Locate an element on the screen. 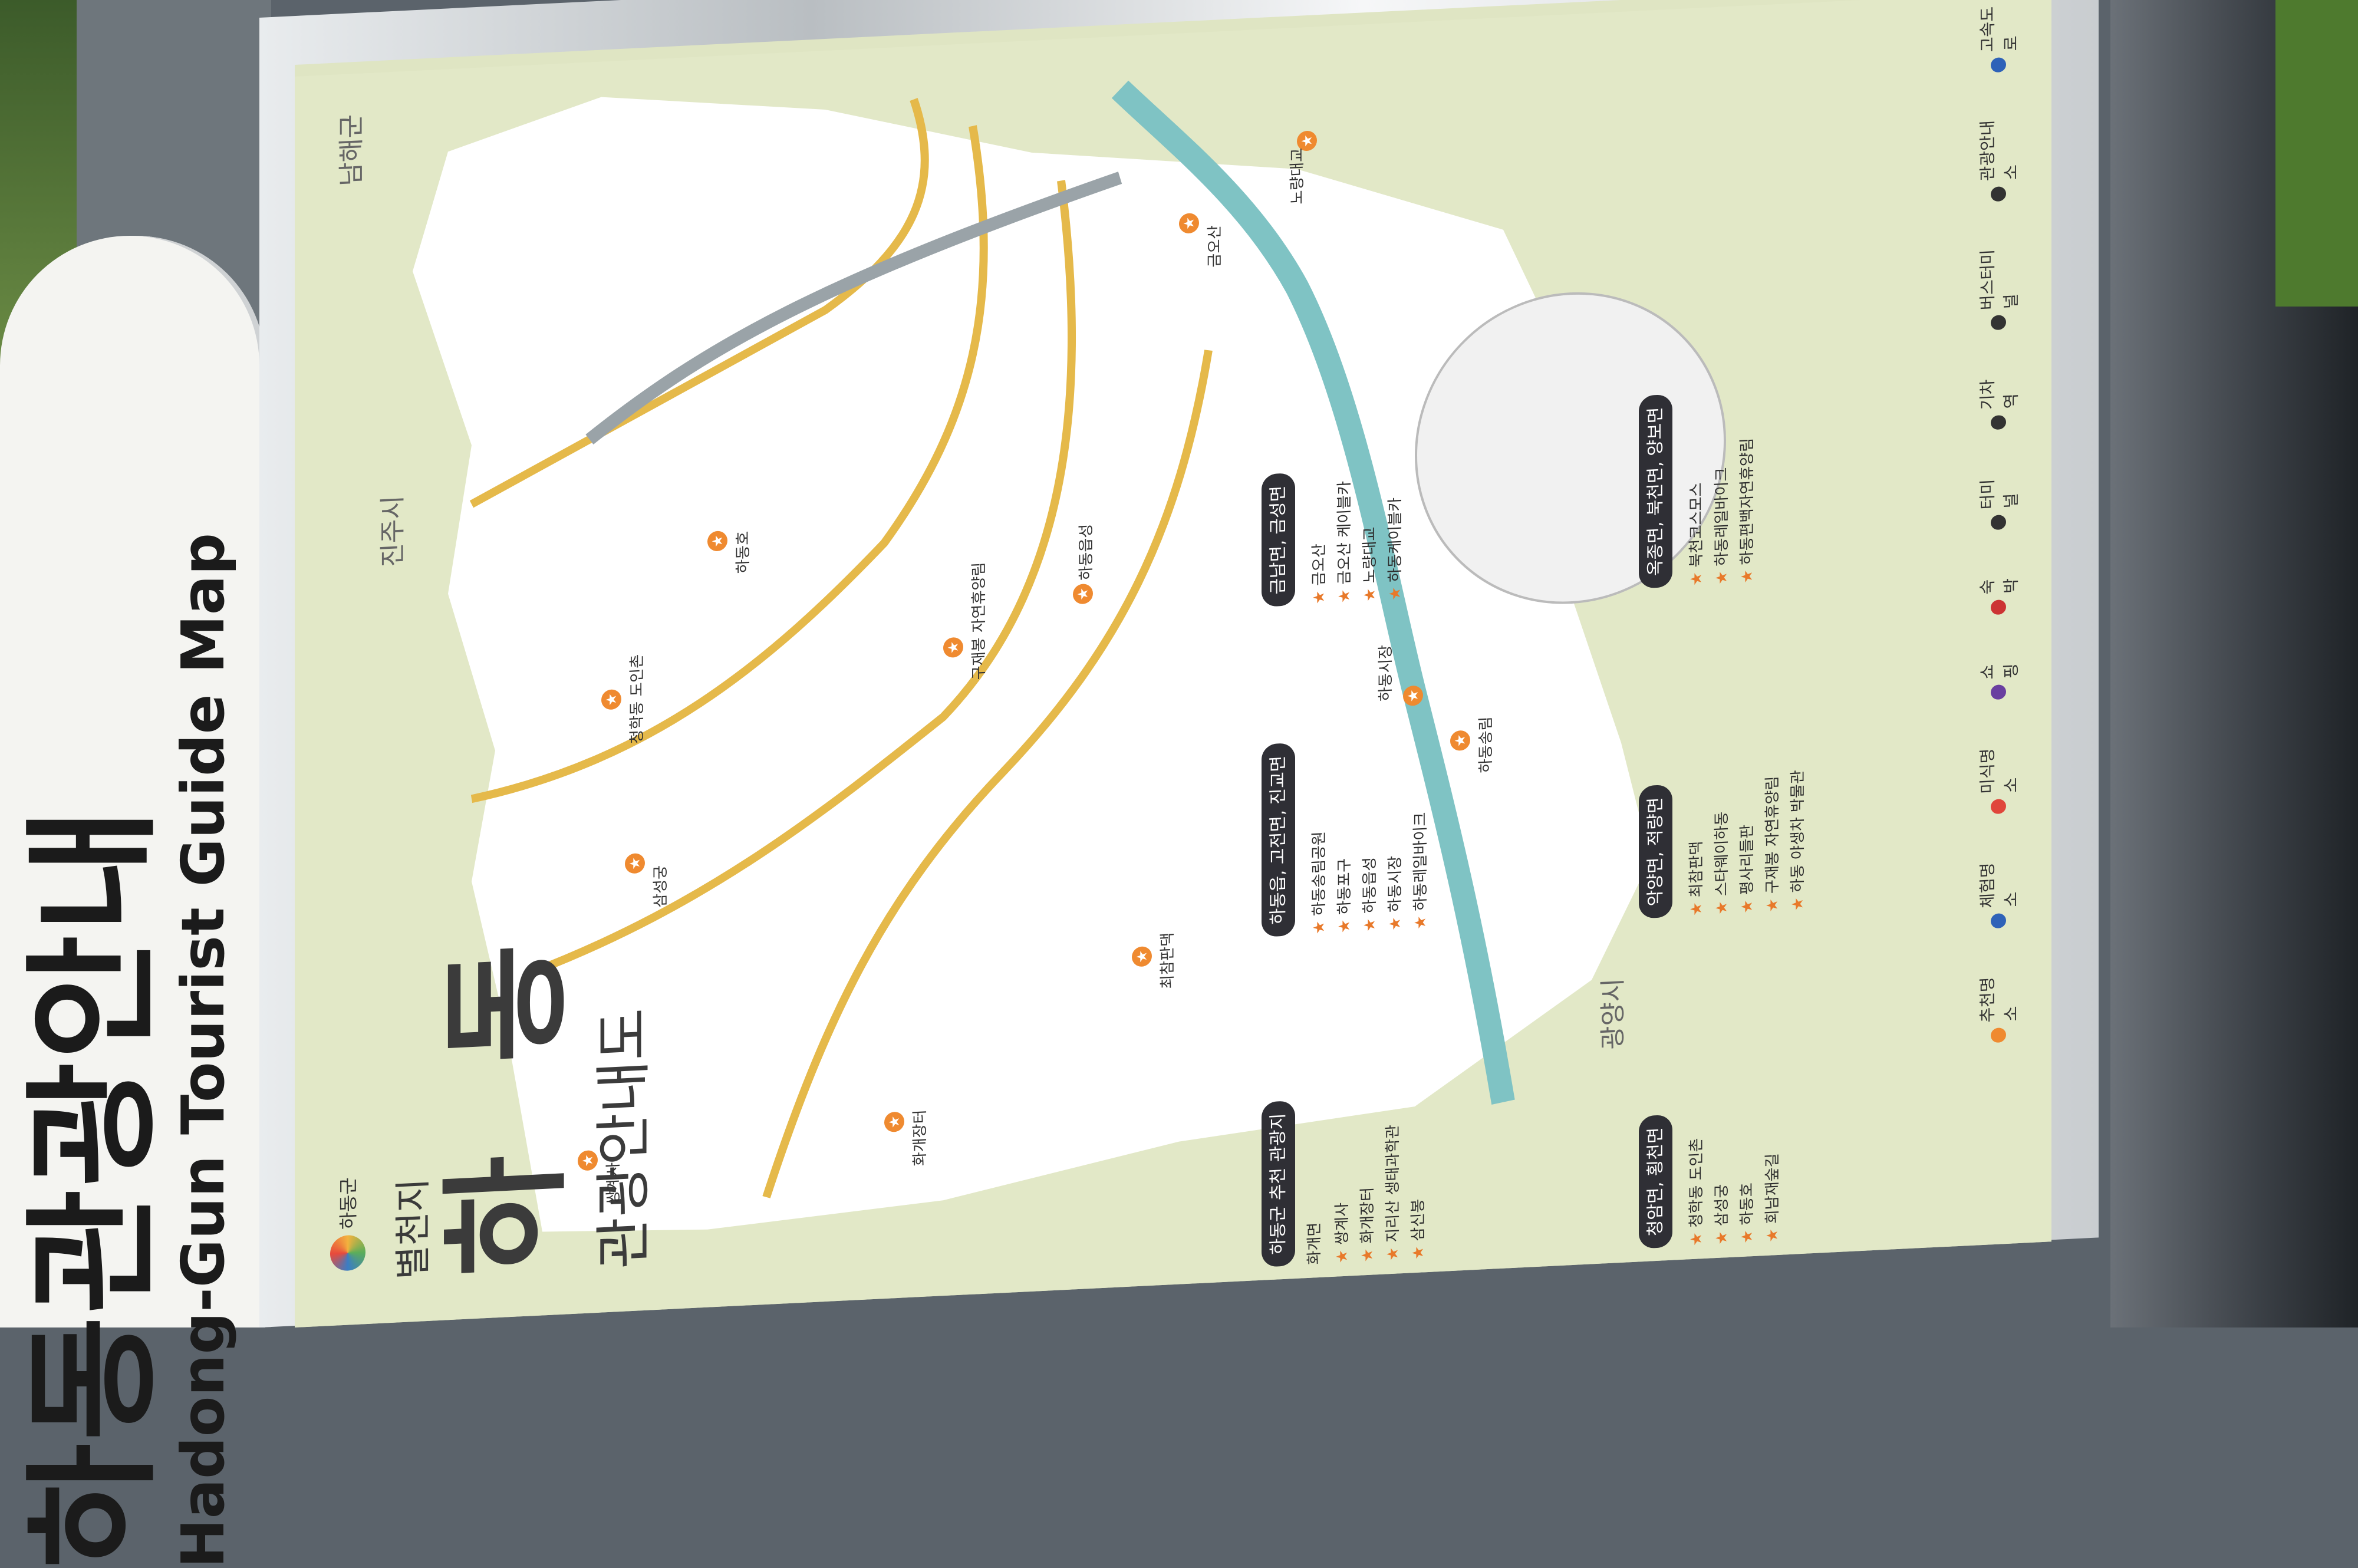  key-item: 미식명소 is located at coordinates (1999, 774).